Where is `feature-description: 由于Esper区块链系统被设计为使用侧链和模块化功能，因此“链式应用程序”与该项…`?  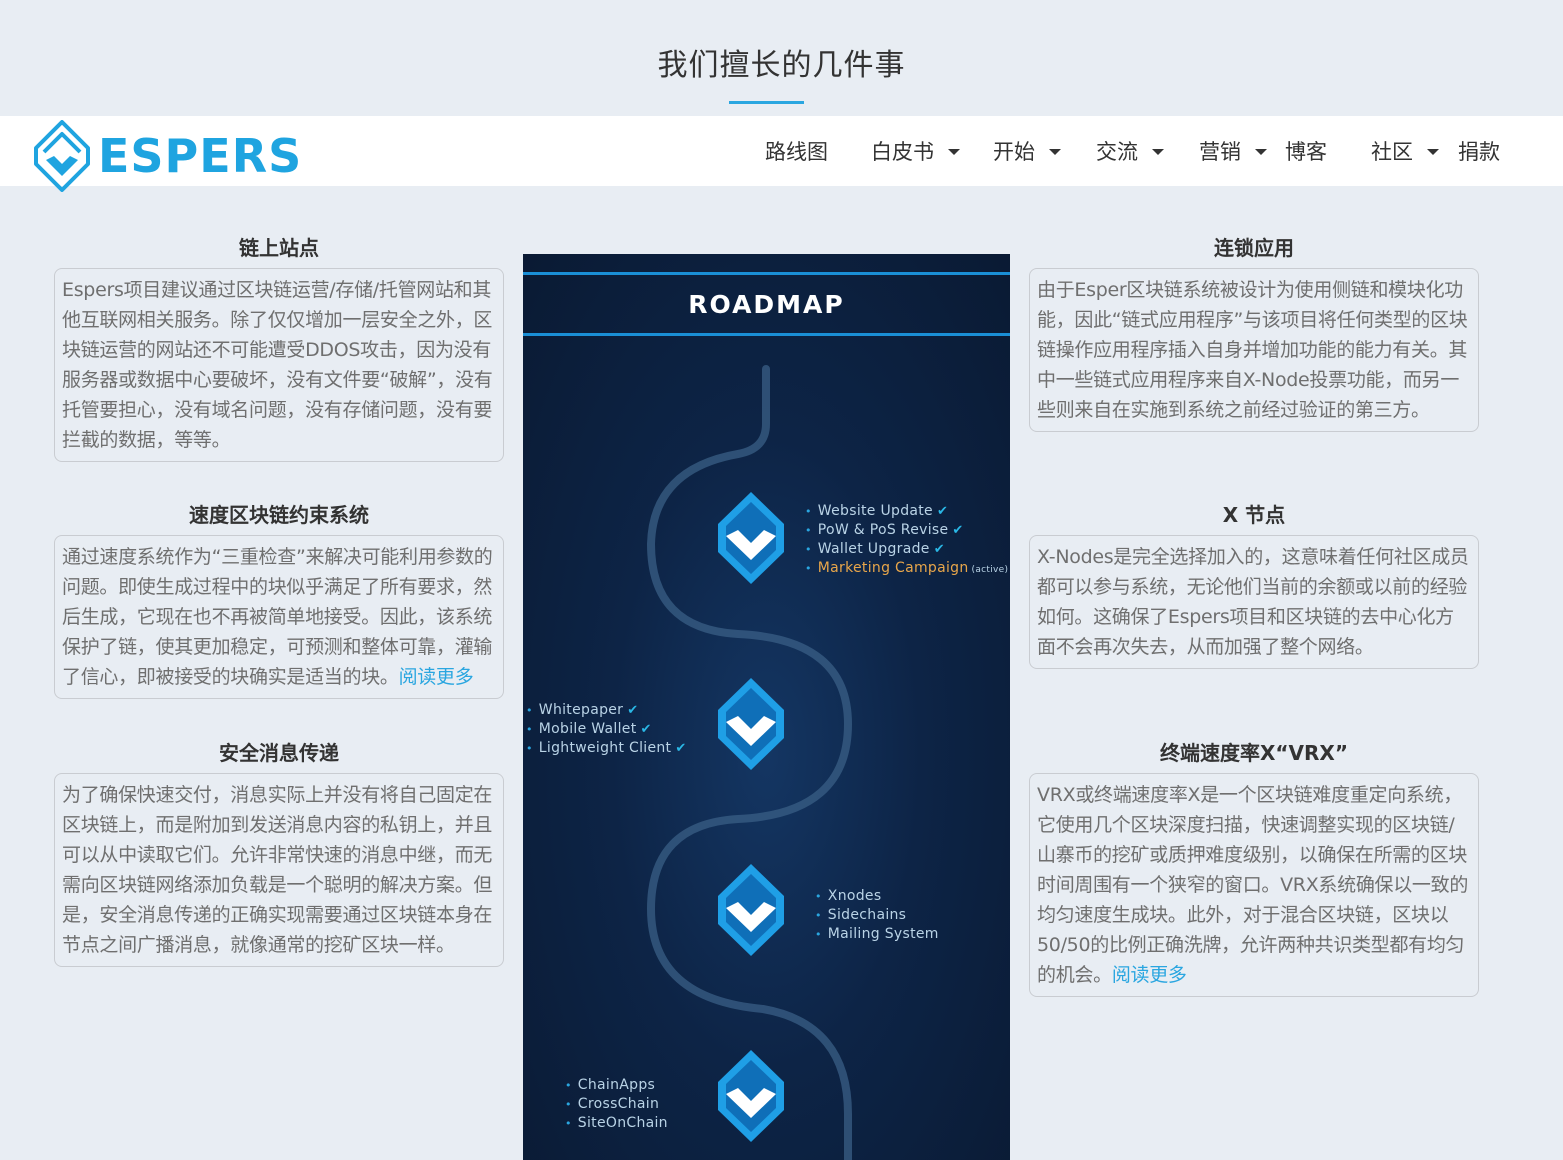
feature-description: 由于Esper区块链系统被设计为使用侧链和模块化功能，因此“链式应用程序”与该项… is located at coordinates (1254, 350).